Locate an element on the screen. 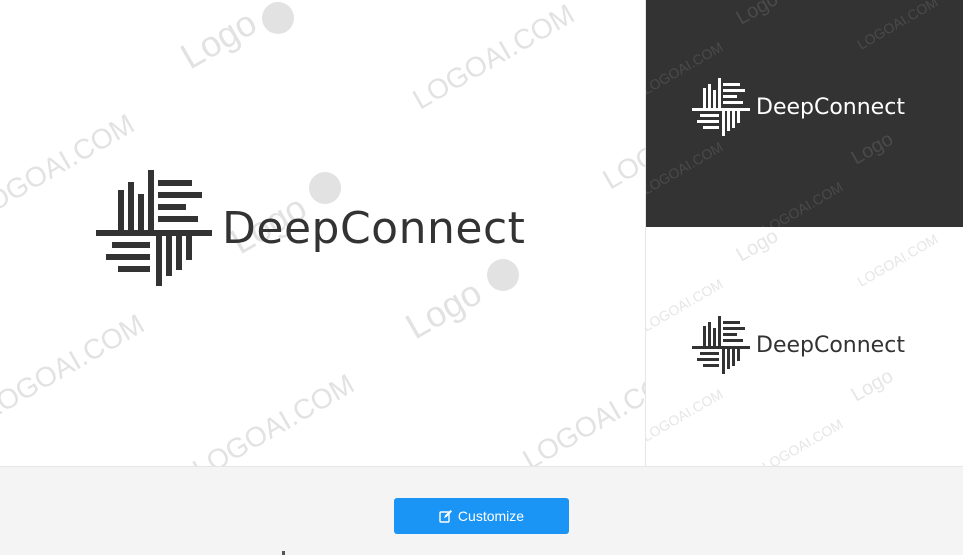 This screenshot has height=555, width=963. dark-logo: DeepConnect is located at coordinates (798, 107).